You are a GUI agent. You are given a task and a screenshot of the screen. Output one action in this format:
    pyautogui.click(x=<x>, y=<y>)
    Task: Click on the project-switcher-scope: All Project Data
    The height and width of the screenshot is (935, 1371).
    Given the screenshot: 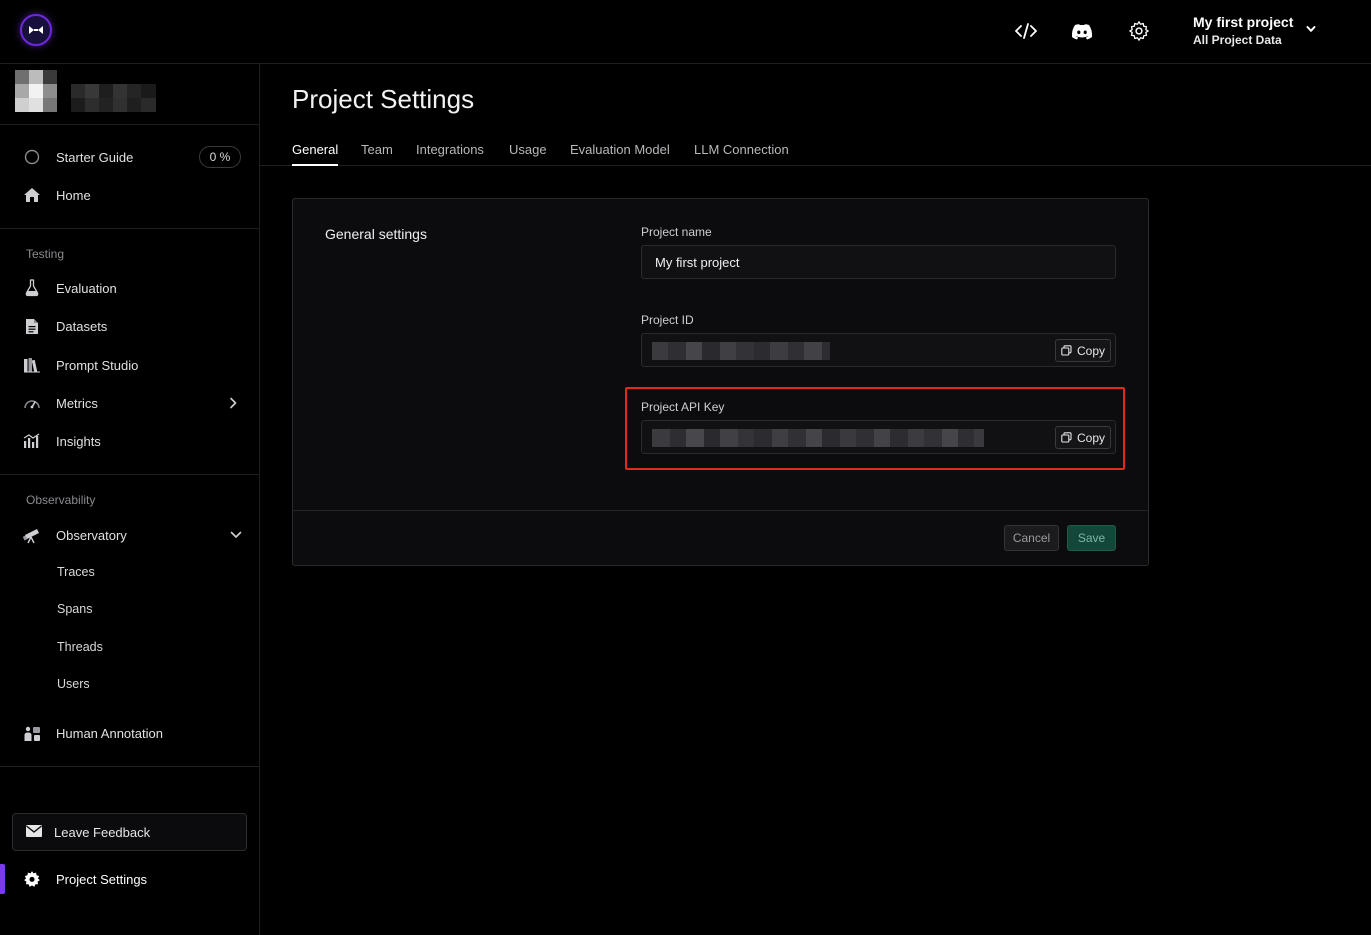 What is the action you would take?
    pyautogui.click(x=1237, y=40)
    